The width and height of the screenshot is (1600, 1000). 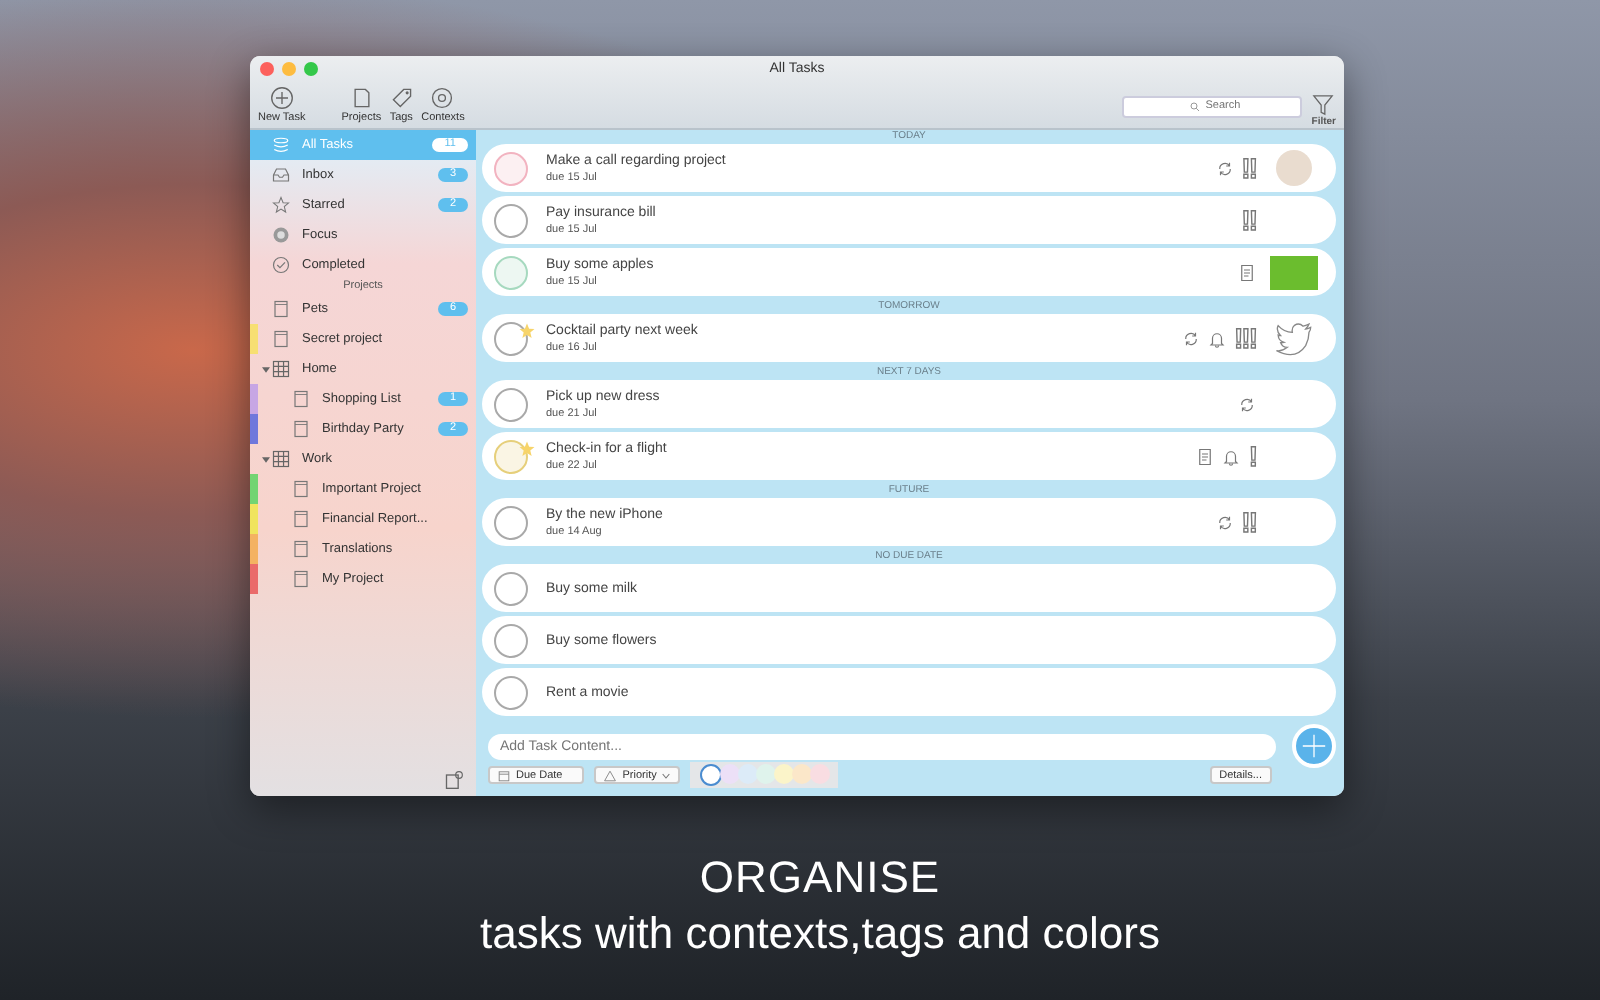 What do you see at coordinates (504, 775) in the screenshot?
I see `calendar-icon` at bounding box center [504, 775].